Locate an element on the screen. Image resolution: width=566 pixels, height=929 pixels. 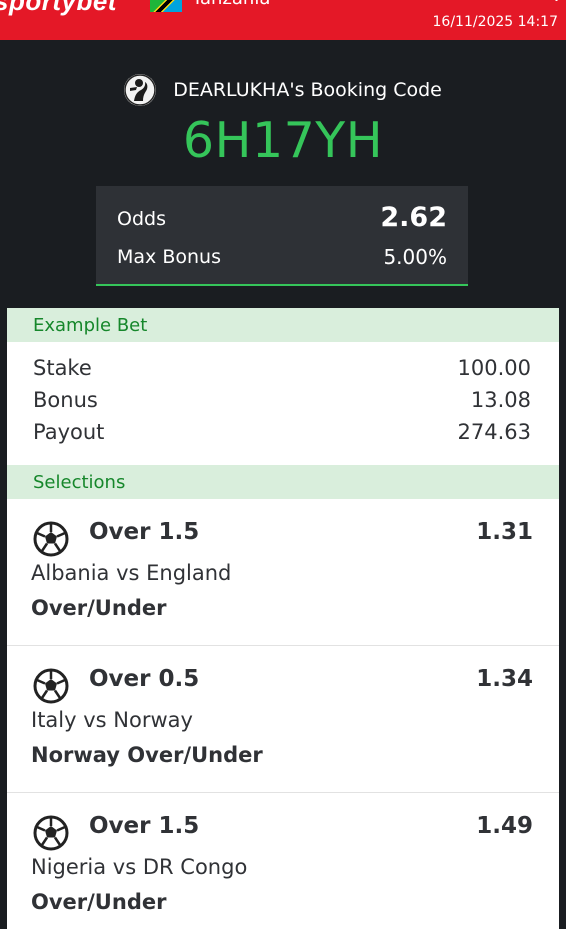
match-name: Albania vs England is located at coordinates (131, 573).